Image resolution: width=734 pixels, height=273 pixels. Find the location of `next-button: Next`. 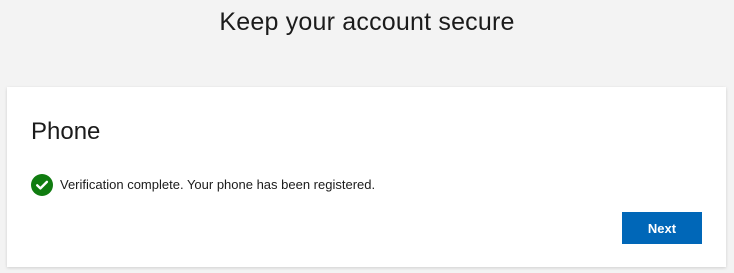

next-button: Next is located at coordinates (662, 228).